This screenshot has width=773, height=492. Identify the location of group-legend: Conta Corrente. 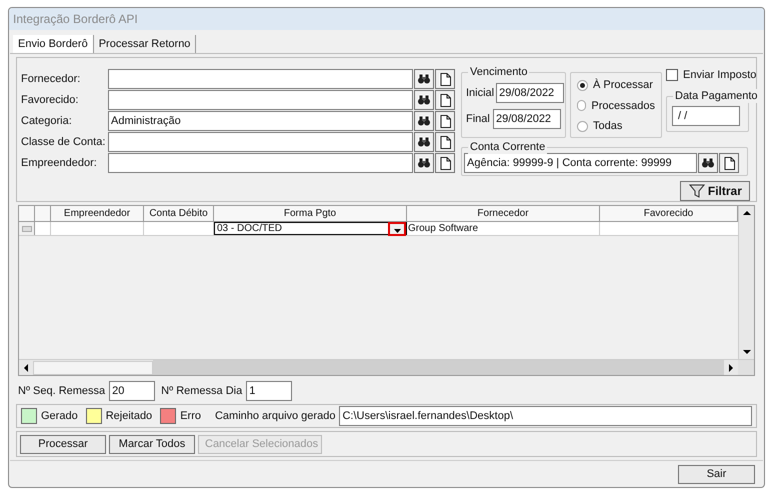
(508, 147).